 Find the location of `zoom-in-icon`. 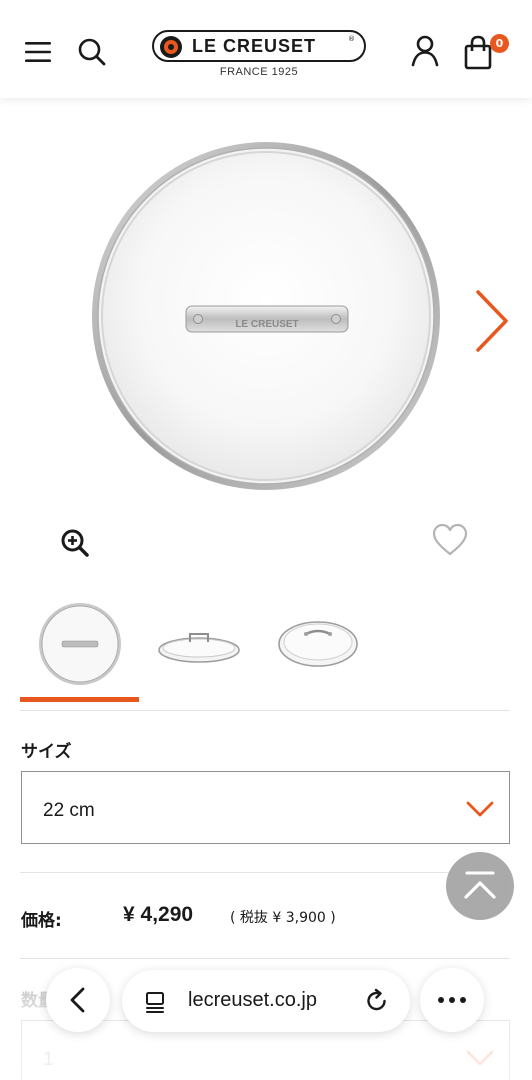

zoom-in-icon is located at coordinates (75, 543).